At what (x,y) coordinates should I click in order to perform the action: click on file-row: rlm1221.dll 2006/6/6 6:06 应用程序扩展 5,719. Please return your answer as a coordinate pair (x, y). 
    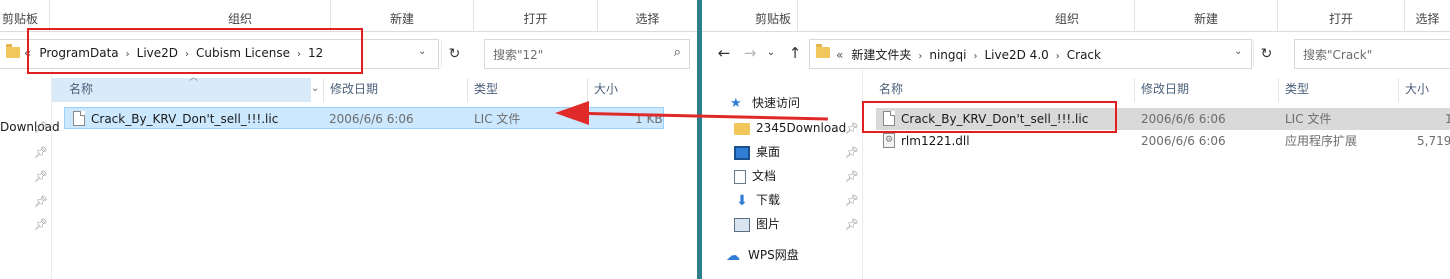
    Looking at the image, I should click on (1163, 141).